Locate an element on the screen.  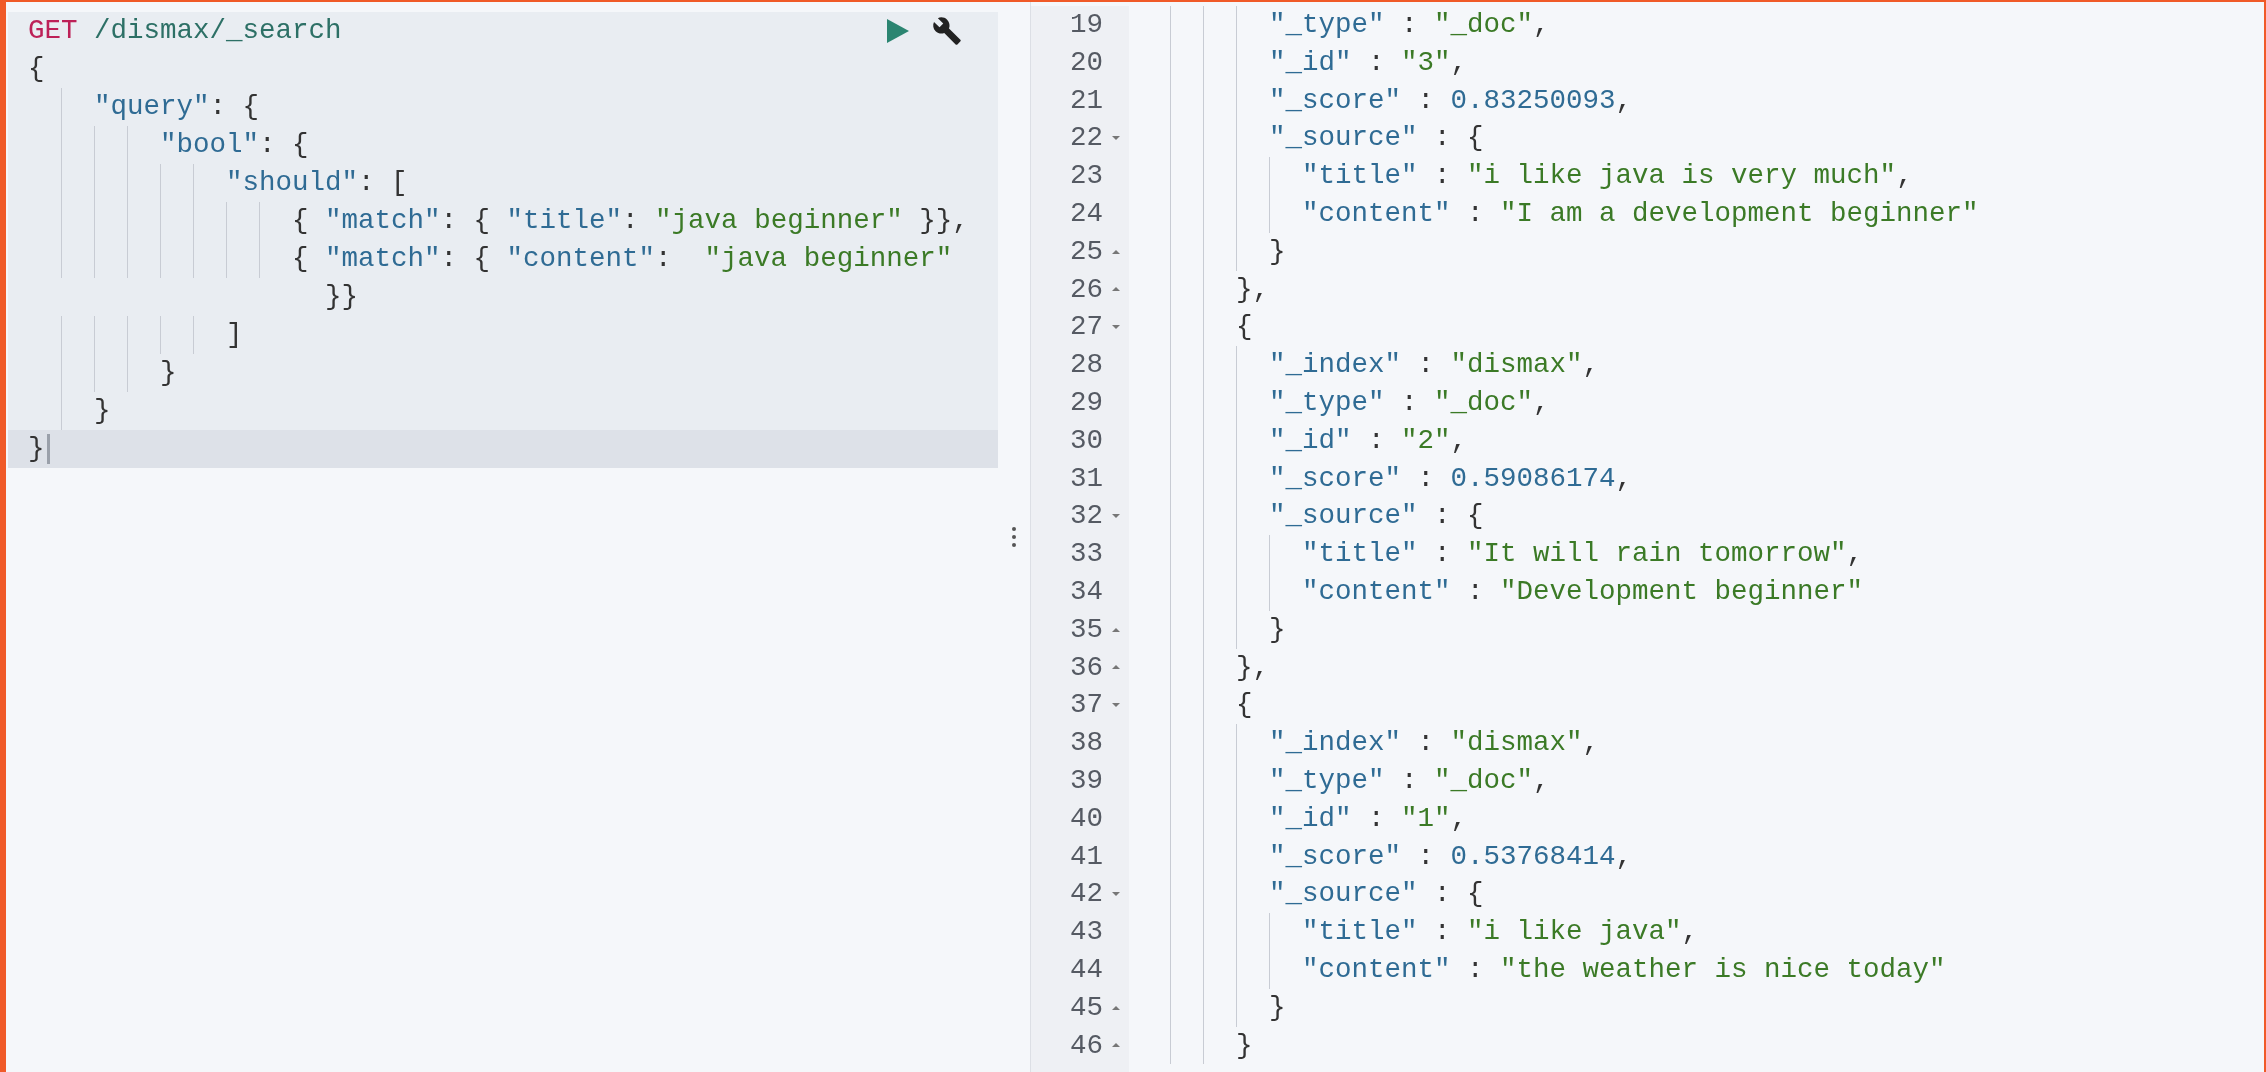
line-number: 21 is located at coordinates (1086, 100).